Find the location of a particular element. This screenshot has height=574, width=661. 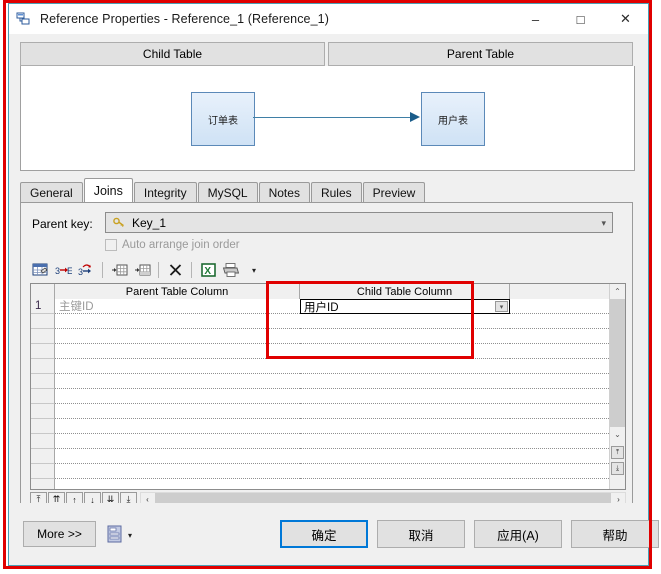

ok-button: 确定 is located at coordinates (324, 534).